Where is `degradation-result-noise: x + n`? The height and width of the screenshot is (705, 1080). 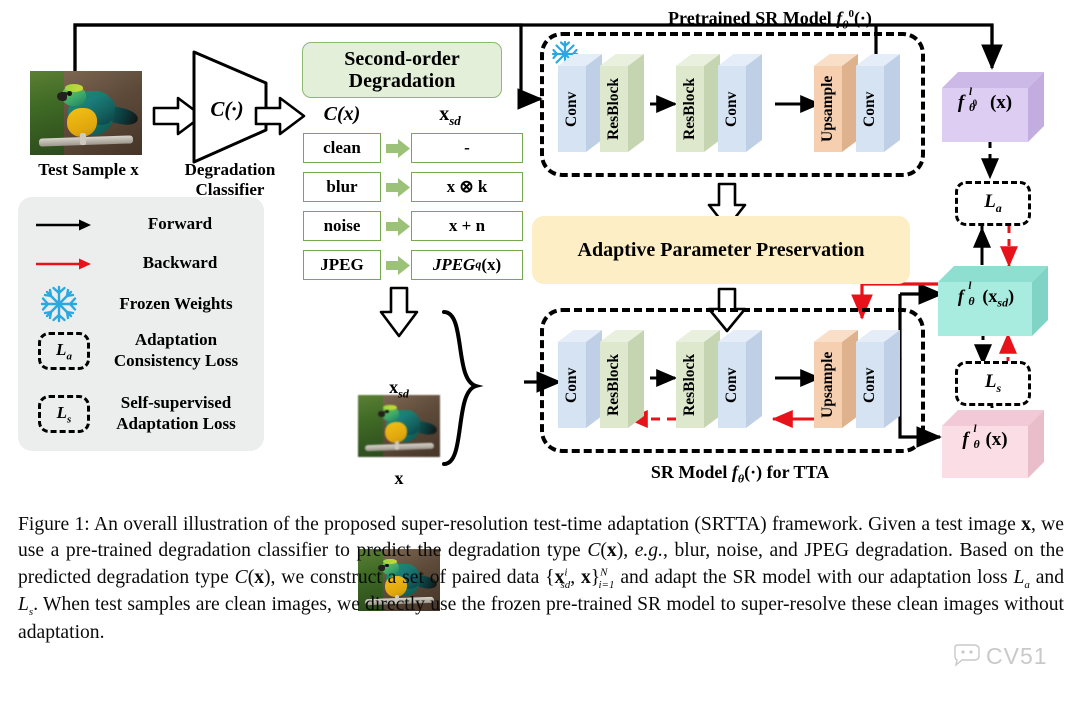
degradation-result-noise: x + n is located at coordinates (467, 226).